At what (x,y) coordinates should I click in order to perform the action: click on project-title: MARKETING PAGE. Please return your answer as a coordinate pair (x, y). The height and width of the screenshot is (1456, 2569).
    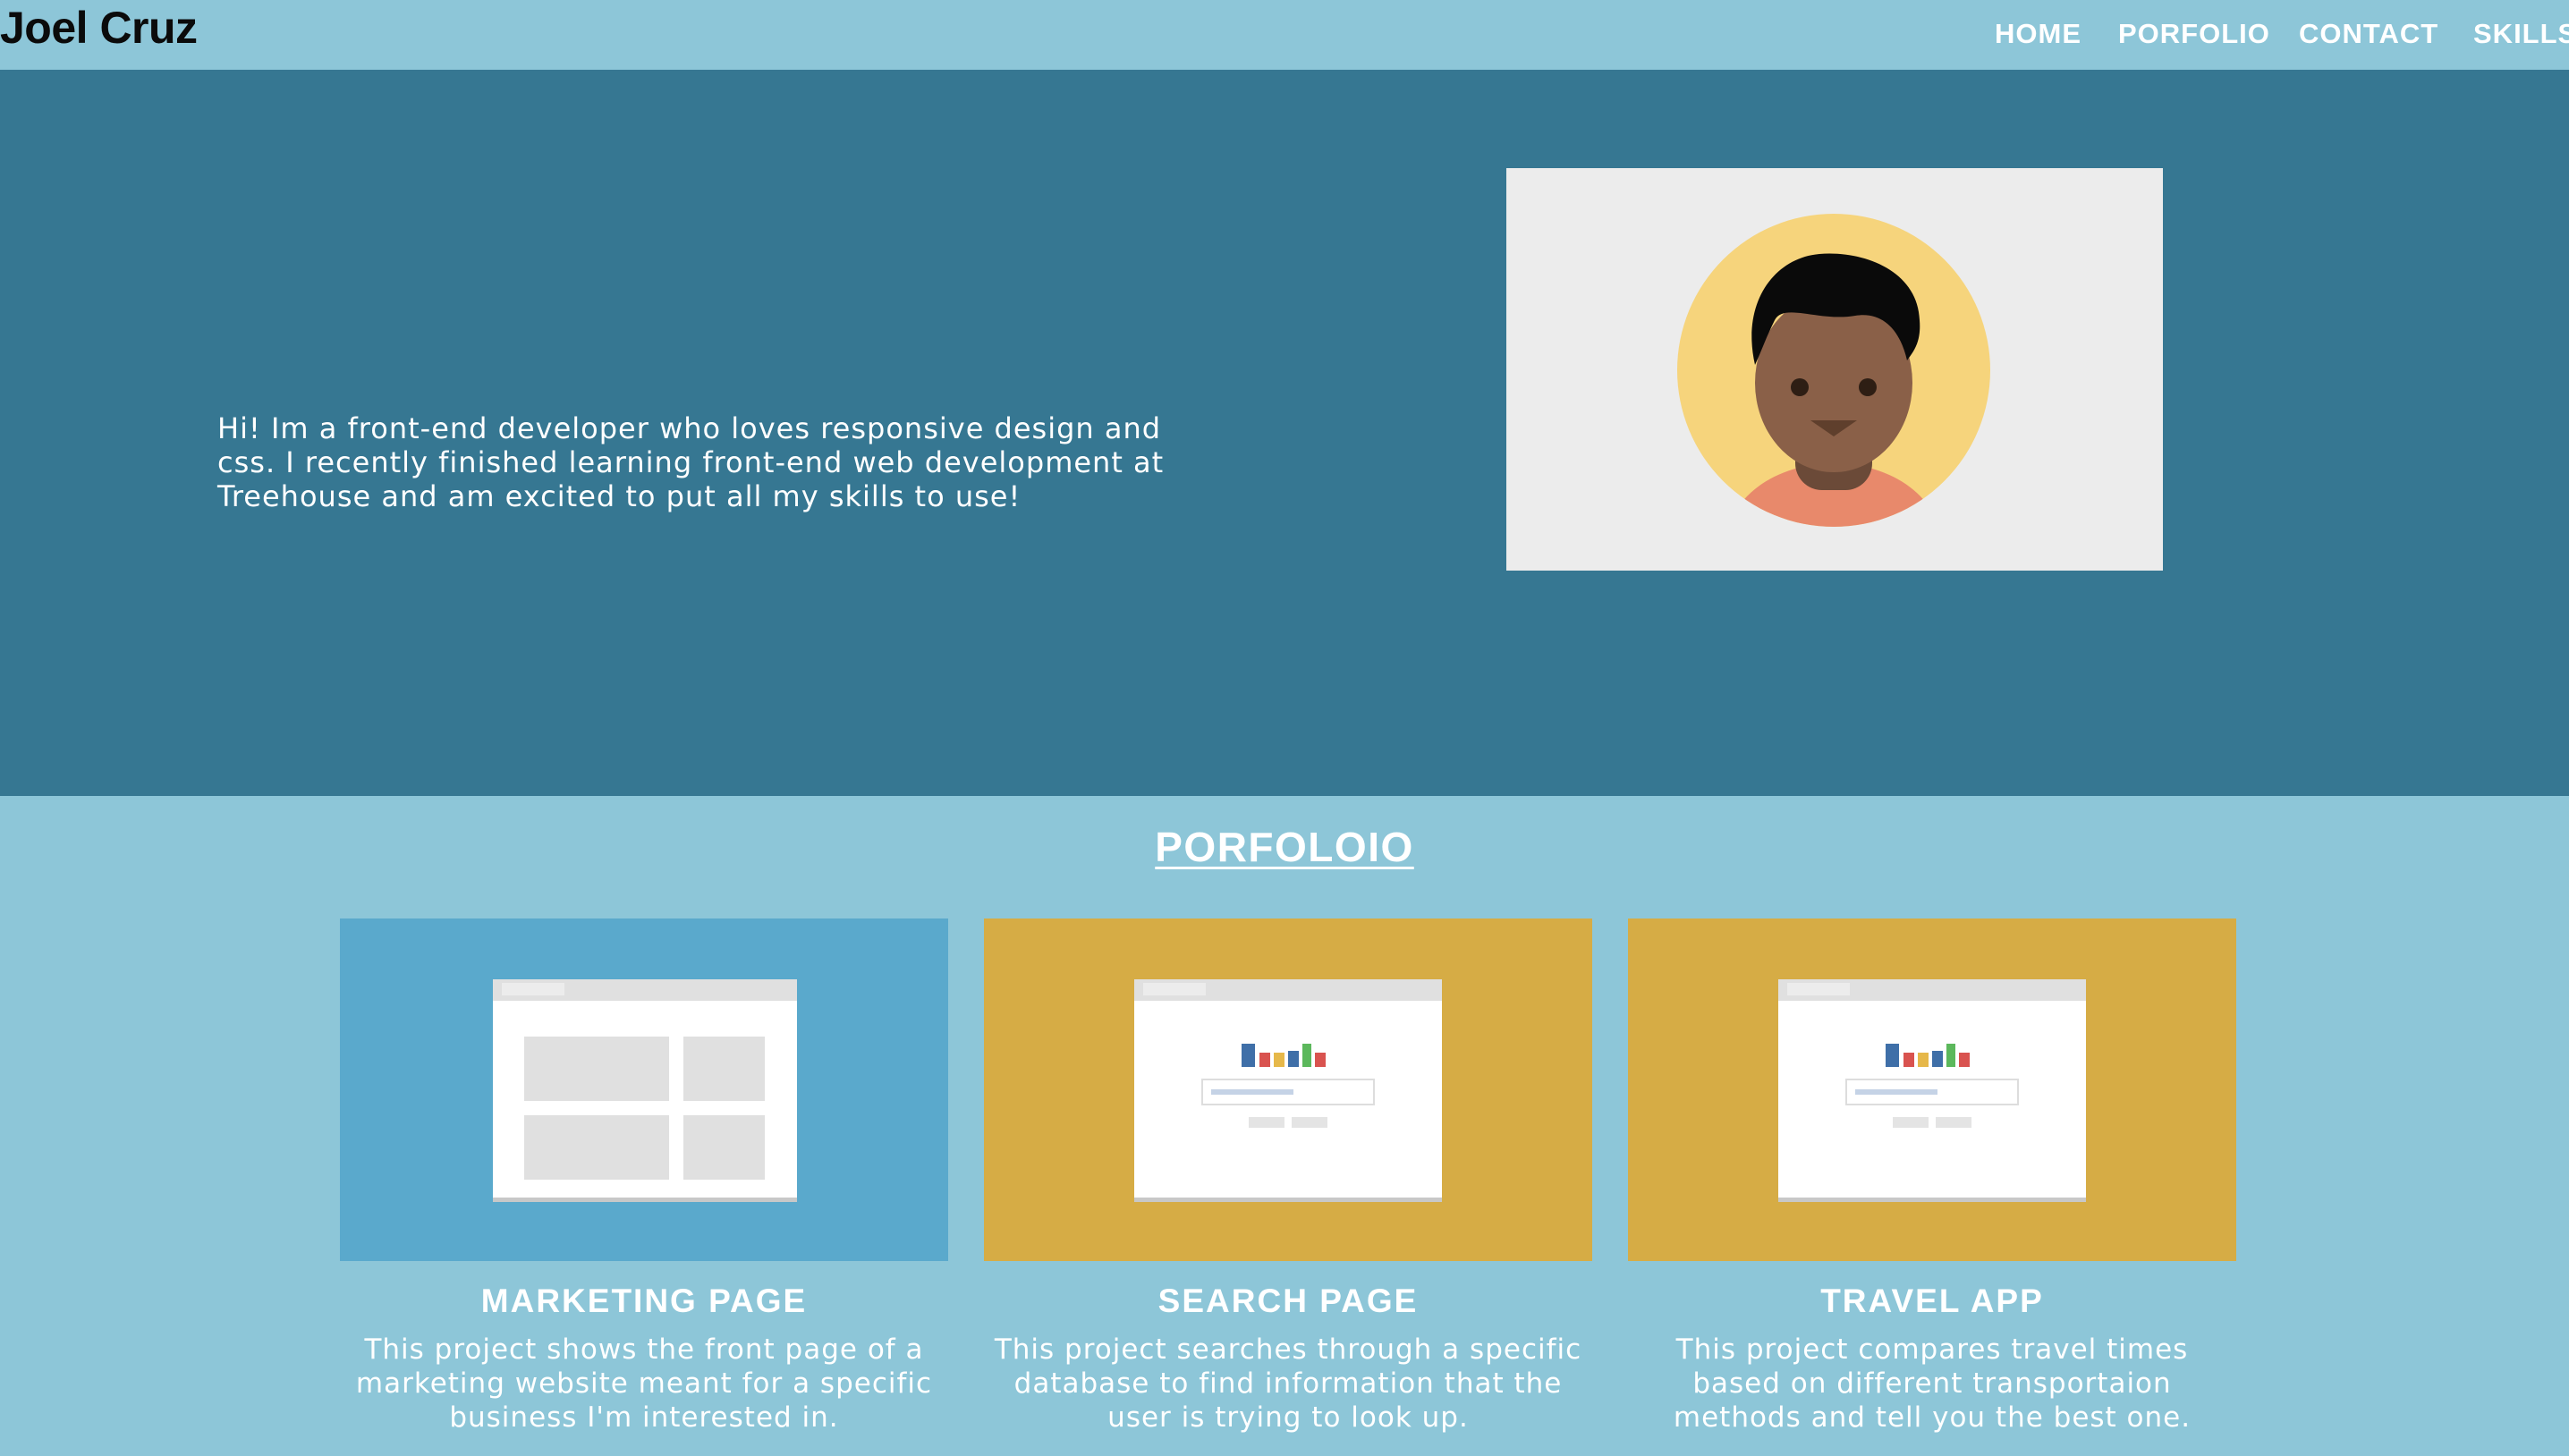
    Looking at the image, I should click on (644, 1300).